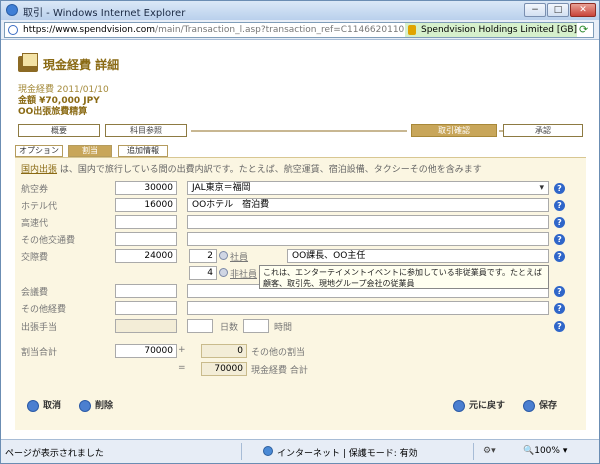 The image size is (600, 464). What do you see at coordinates (368, 308) in the screenshot?
I see `other-memo` at bounding box center [368, 308].